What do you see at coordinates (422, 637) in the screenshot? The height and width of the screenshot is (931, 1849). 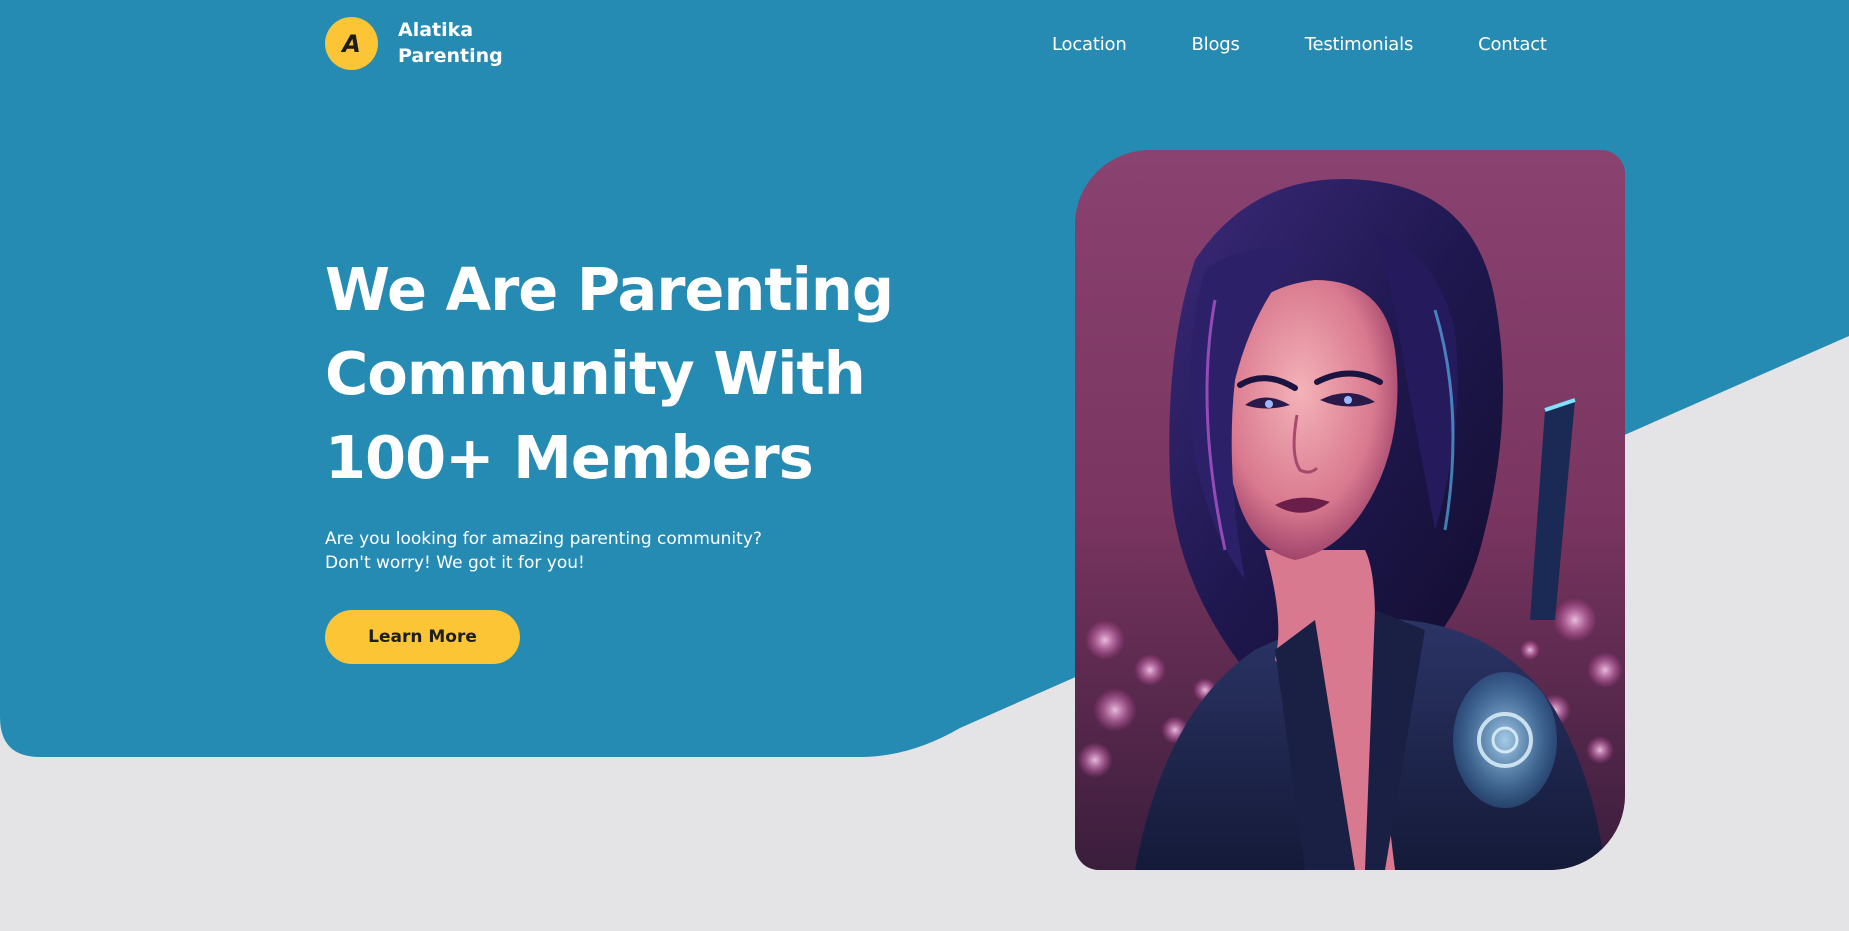 I see `learn-more-button: Learn More` at bounding box center [422, 637].